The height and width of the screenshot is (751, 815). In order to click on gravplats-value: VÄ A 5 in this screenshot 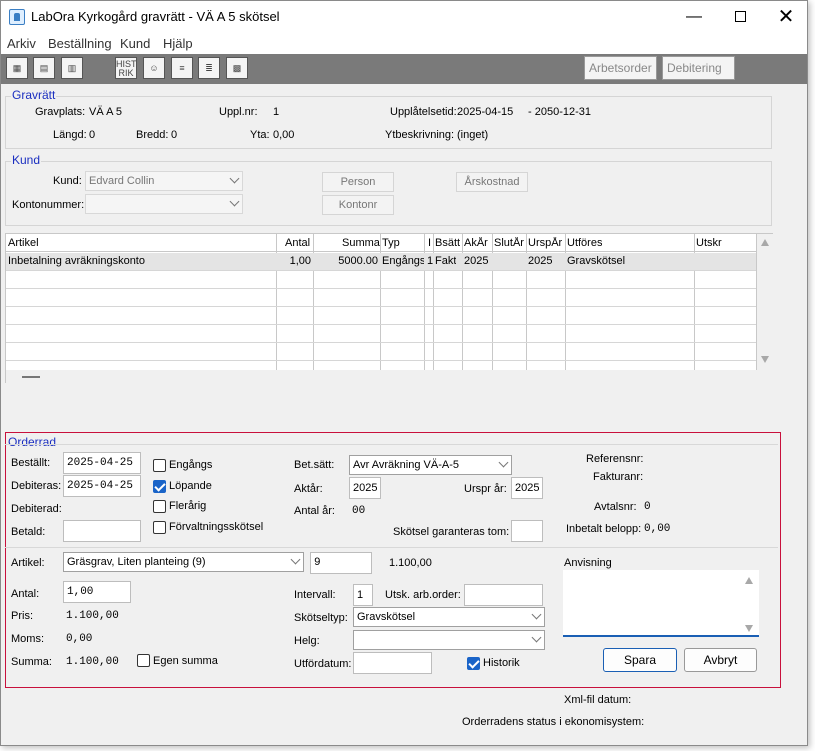, I will do `click(106, 112)`.